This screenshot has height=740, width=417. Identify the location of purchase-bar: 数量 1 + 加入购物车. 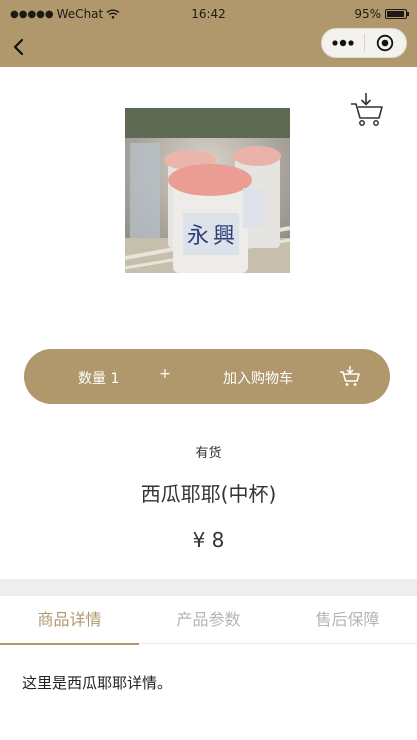
(207, 376).